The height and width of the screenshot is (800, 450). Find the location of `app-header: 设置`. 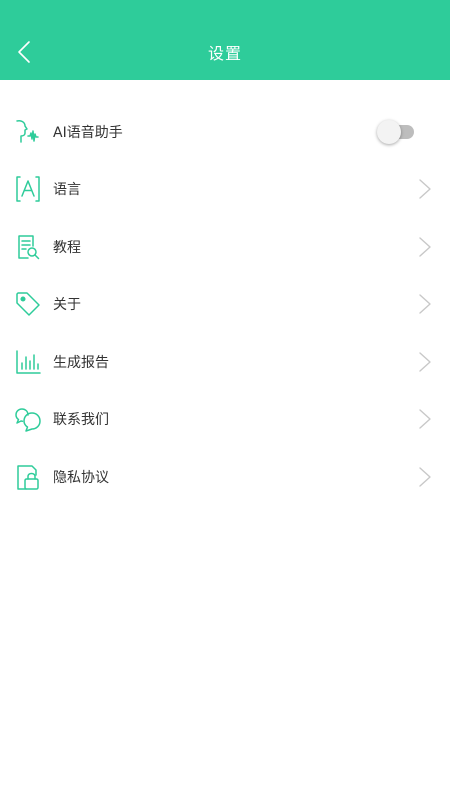

app-header: 设置 is located at coordinates (225, 40).